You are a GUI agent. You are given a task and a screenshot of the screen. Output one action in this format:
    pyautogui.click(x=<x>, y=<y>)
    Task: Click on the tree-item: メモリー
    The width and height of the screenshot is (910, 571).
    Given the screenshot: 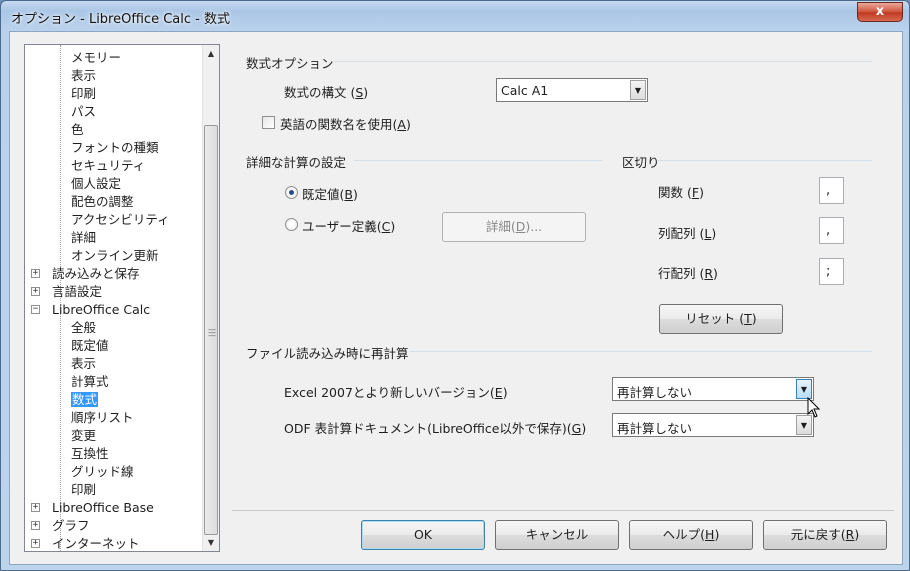 What is the action you would take?
    pyautogui.click(x=96, y=58)
    